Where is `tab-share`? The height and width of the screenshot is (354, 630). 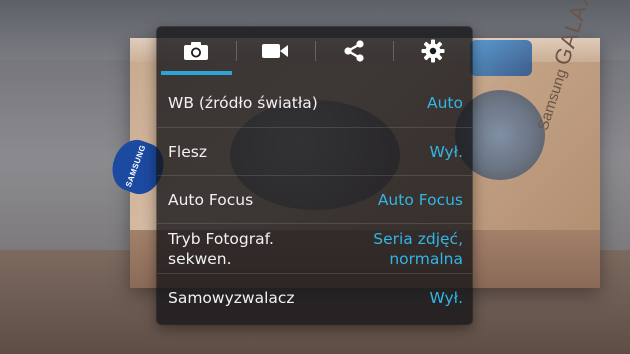 tab-share is located at coordinates (354, 51).